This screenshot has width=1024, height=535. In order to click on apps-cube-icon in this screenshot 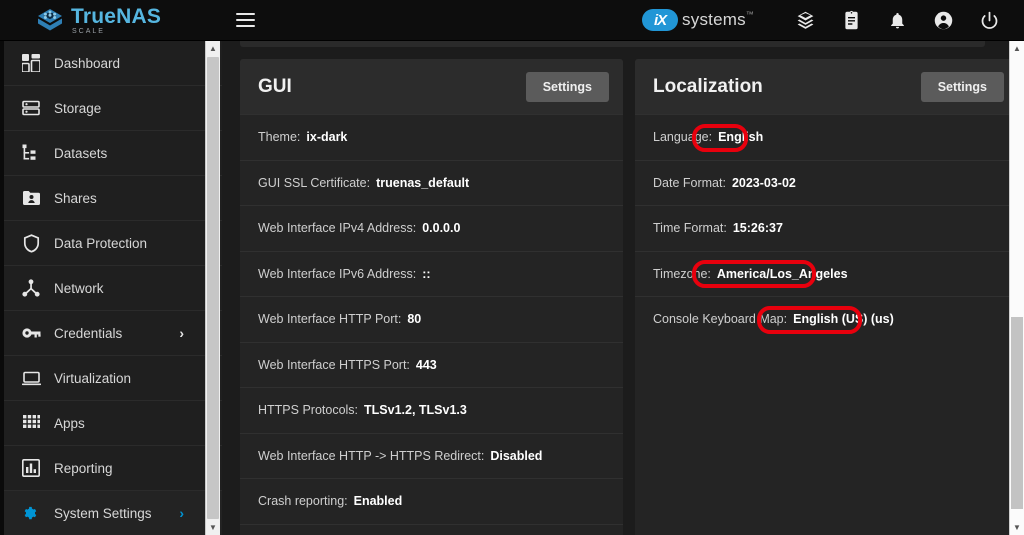, I will do `click(805, 20)`.